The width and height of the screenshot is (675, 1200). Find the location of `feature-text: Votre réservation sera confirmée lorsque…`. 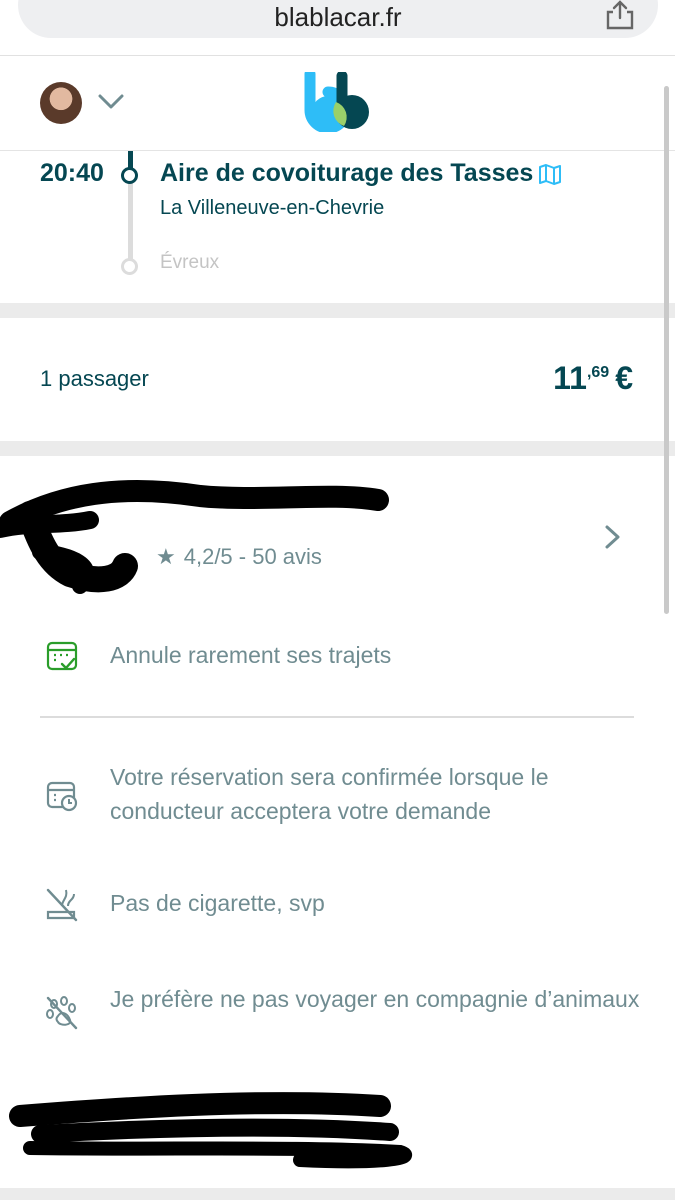

feature-text: Votre réservation sera confirmée lorsque… is located at coordinates (329, 794).